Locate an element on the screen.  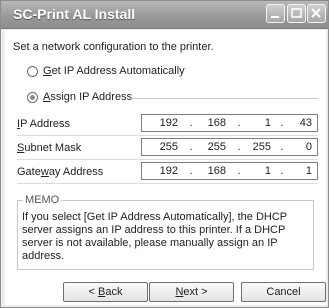
subnet-octet-1: 255 is located at coordinates (161, 147).